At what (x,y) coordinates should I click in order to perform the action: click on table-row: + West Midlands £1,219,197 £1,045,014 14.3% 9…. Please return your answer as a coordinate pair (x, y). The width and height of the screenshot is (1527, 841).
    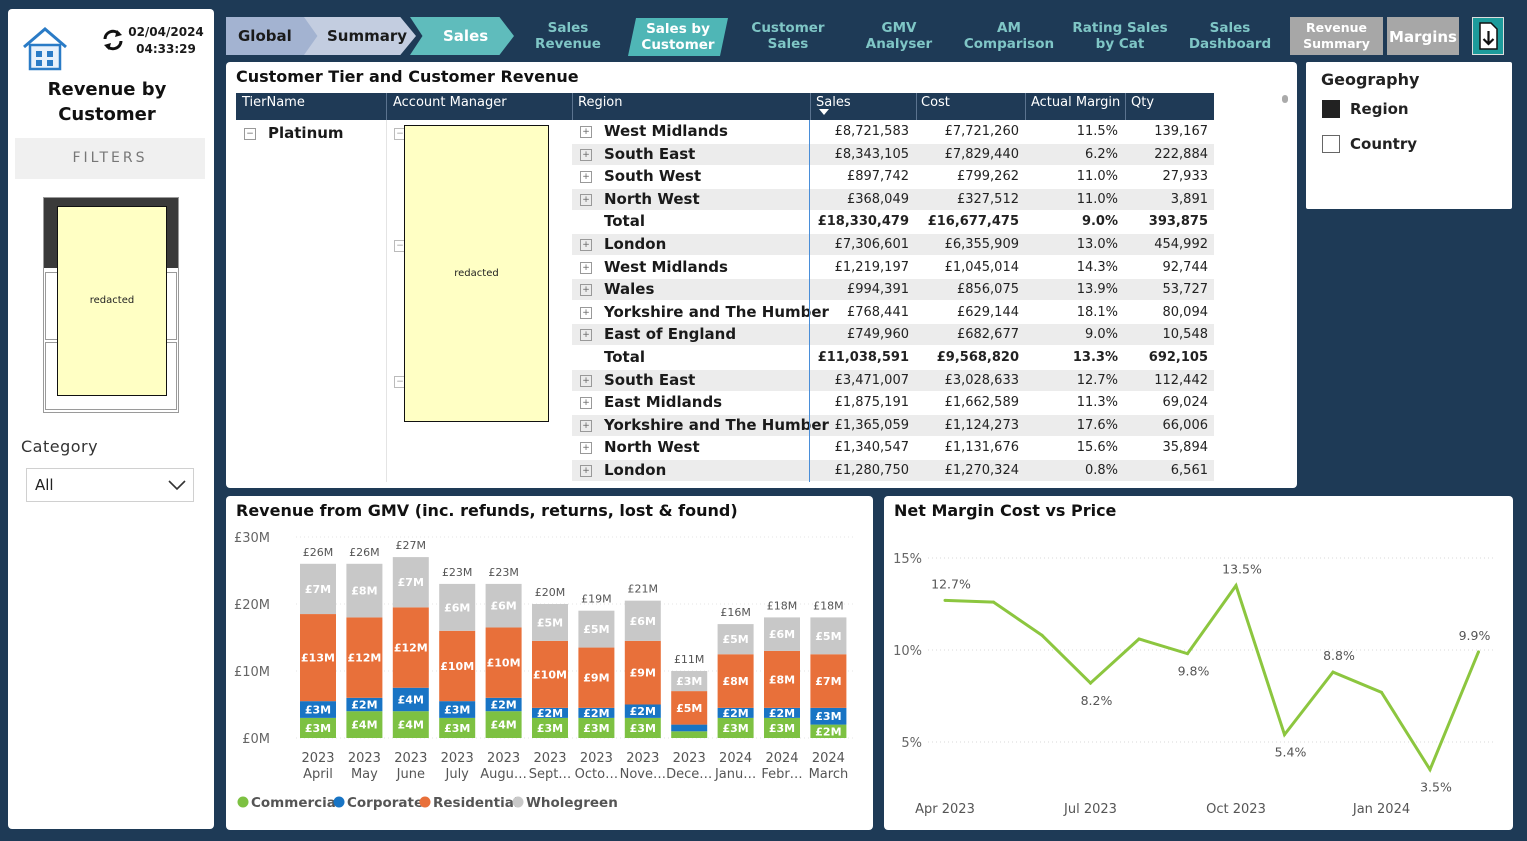
    Looking at the image, I should click on (726, 267).